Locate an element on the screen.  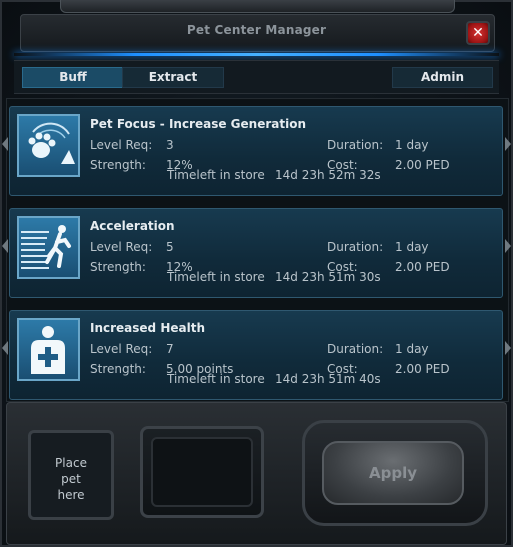
item-slot is located at coordinates (202, 472).